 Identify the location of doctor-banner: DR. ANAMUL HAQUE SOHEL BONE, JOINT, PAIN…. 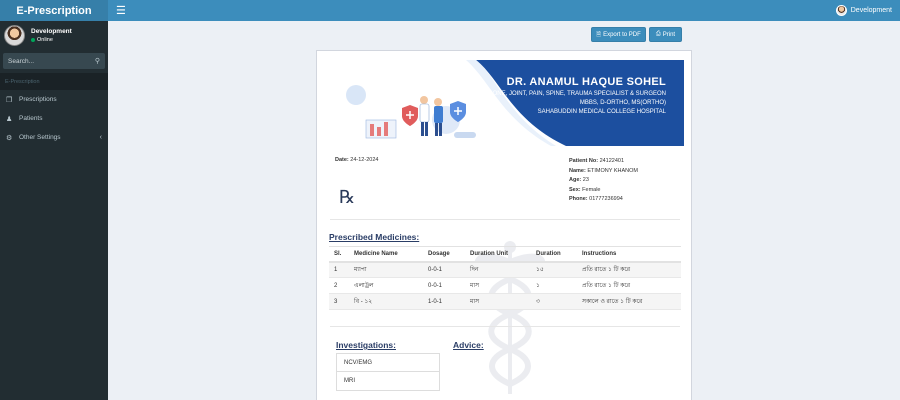
(505, 103).